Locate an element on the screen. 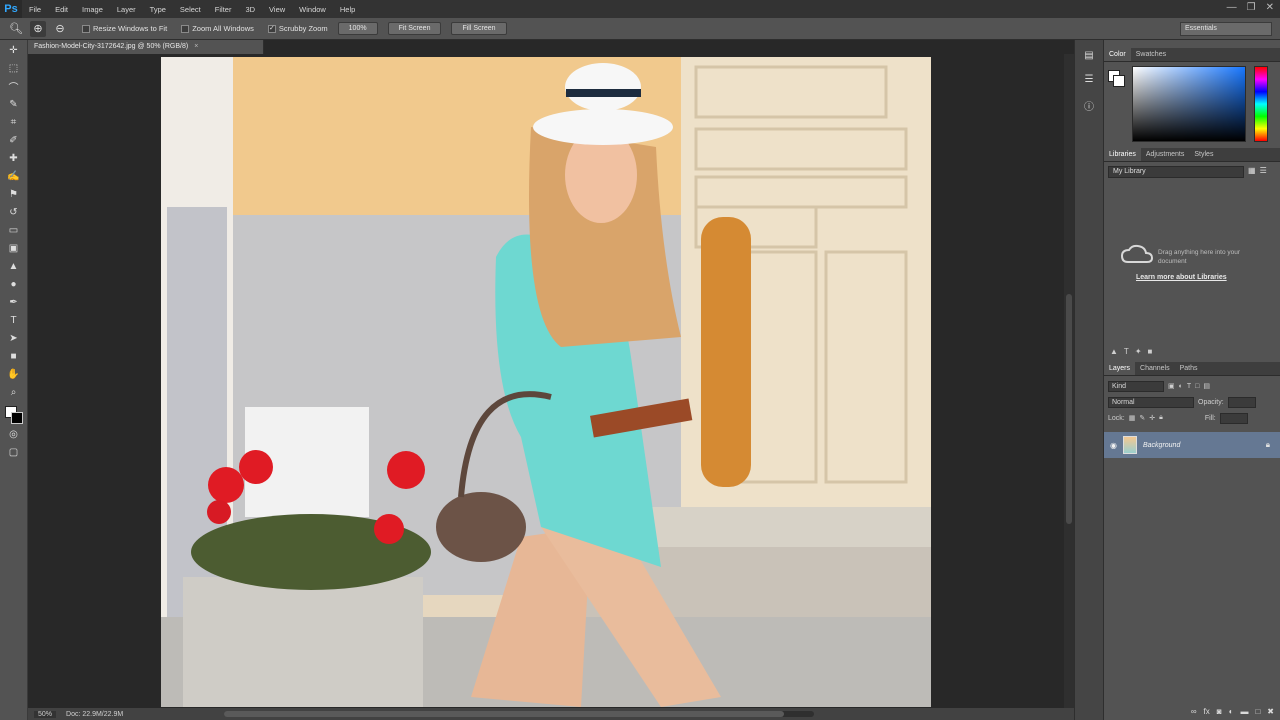  type-tool-icon: T is located at coordinates (14, 320).